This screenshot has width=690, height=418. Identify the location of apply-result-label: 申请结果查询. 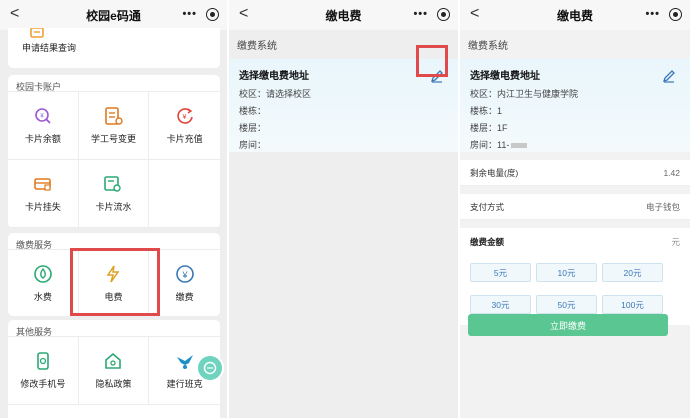
(49, 48).